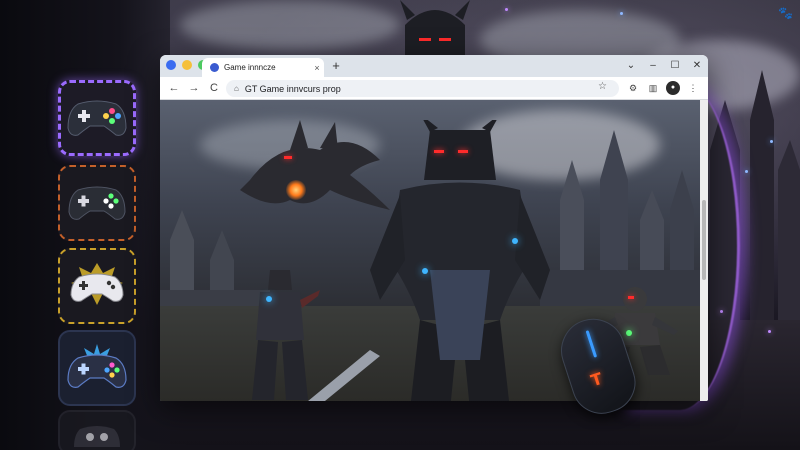  I want to click on art-warrior-gem, so click(269, 299).